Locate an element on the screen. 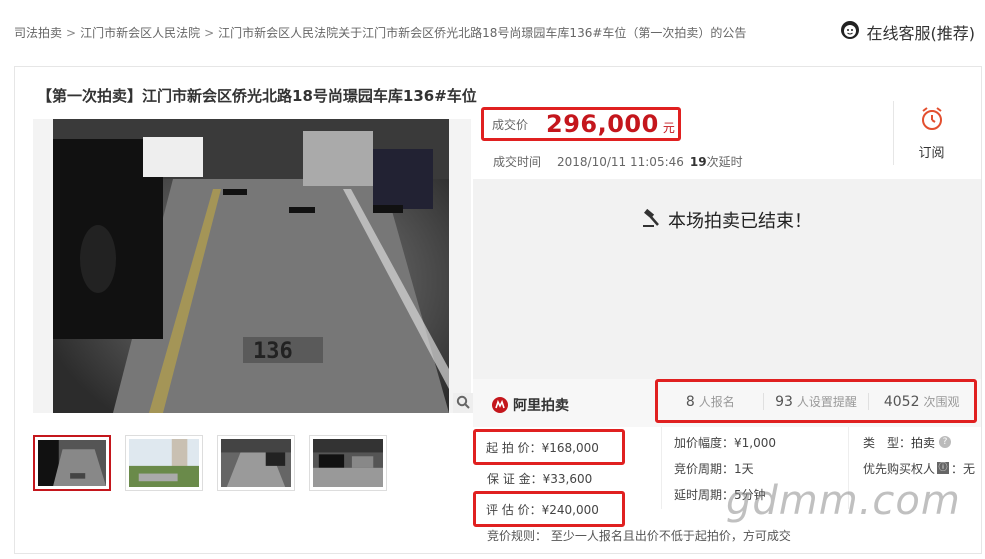  watermark: gdmm.com is located at coordinates (843, 501).